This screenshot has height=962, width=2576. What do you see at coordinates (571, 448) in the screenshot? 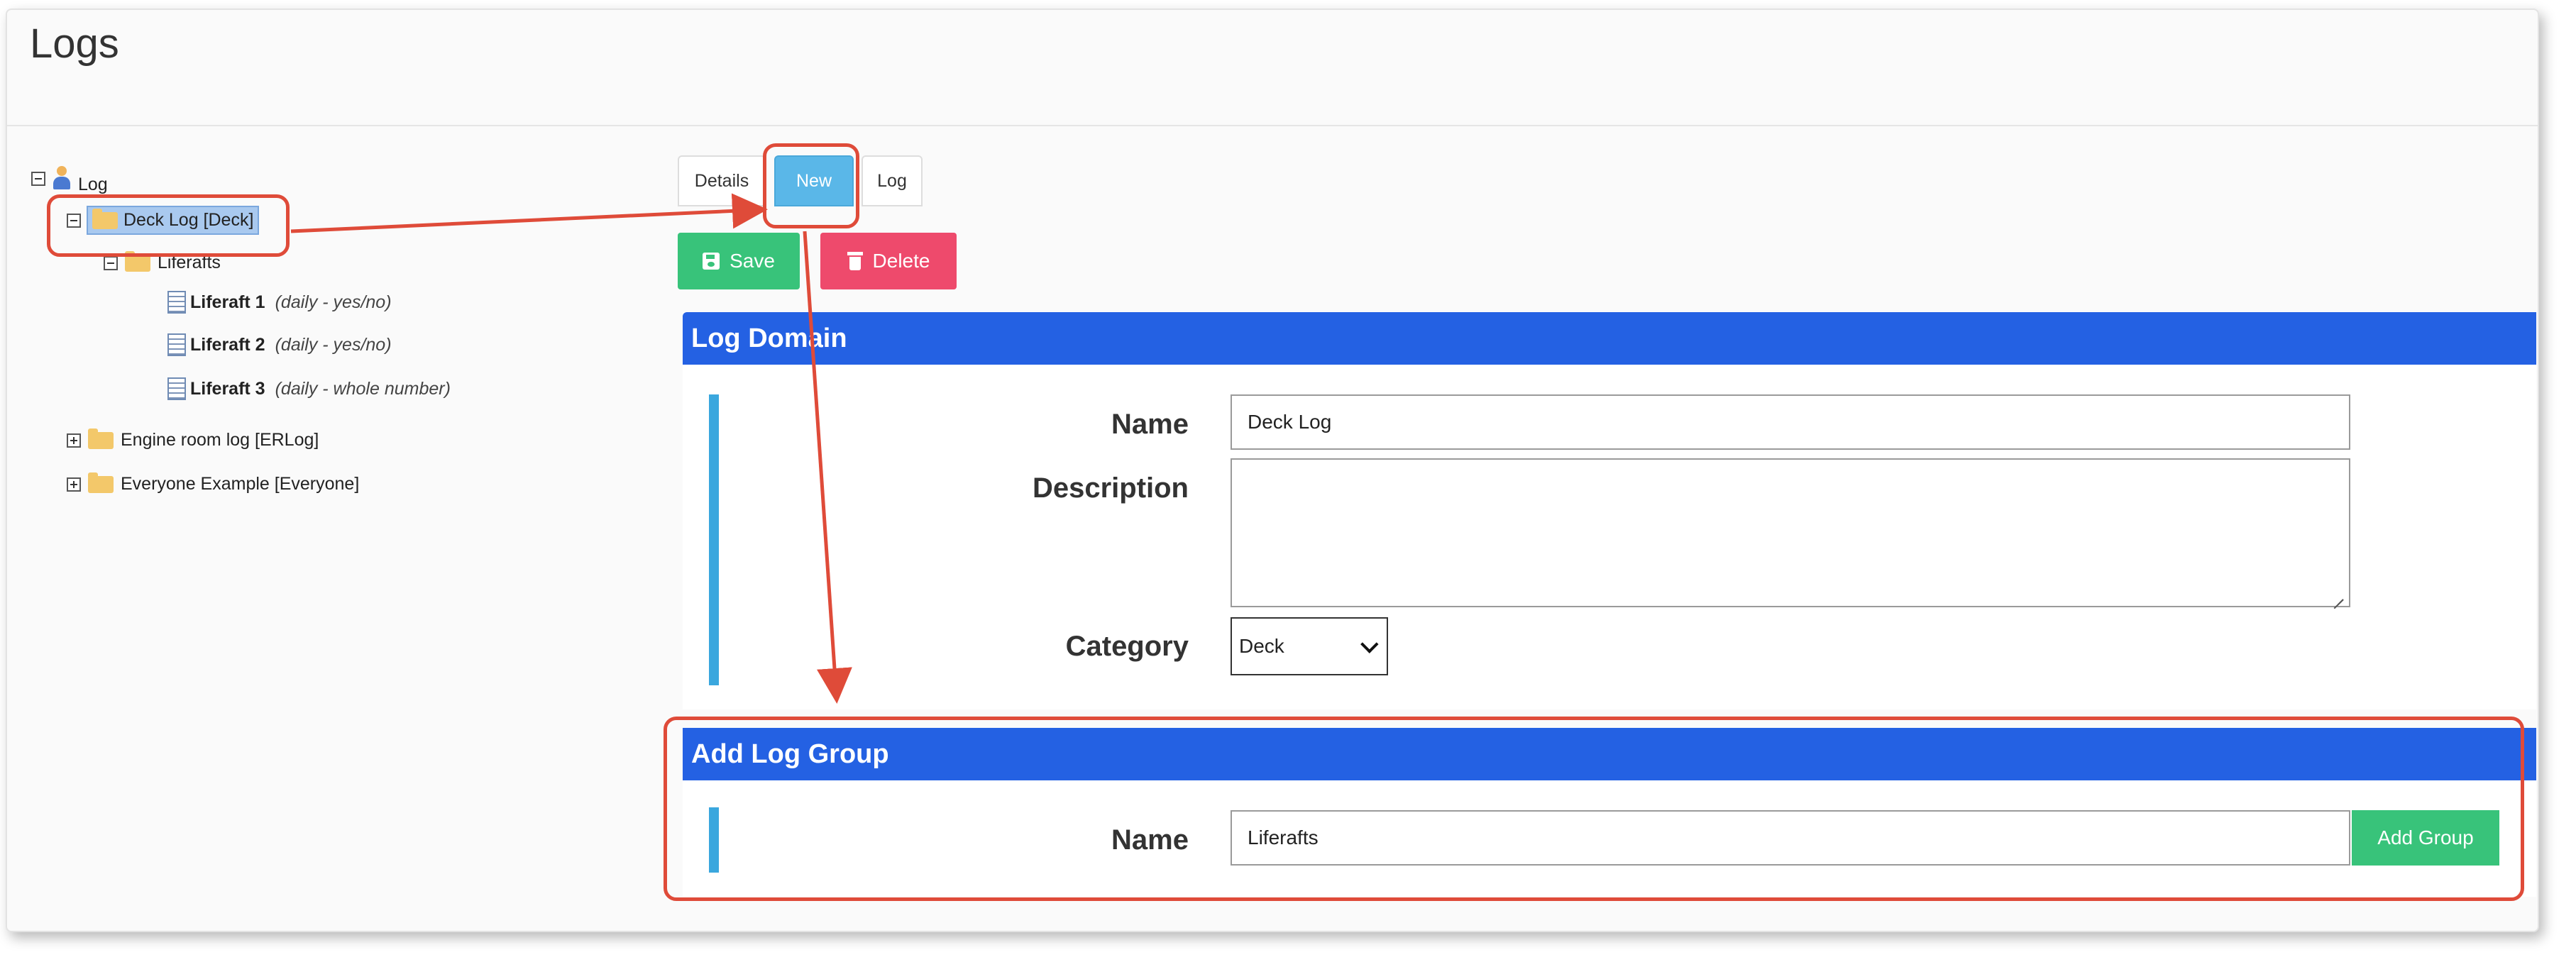
I see `annotation-arrows` at bounding box center [571, 448].